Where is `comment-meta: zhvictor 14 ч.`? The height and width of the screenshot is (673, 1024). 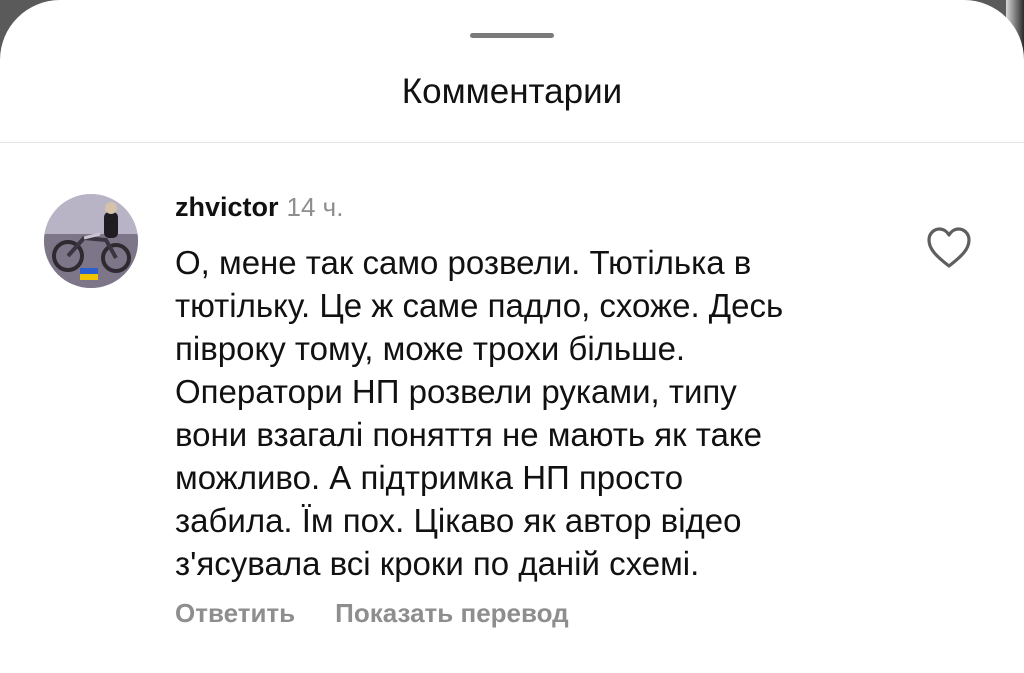 comment-meta: zhvictor 14 ч. is located at coordinates (259, 207).